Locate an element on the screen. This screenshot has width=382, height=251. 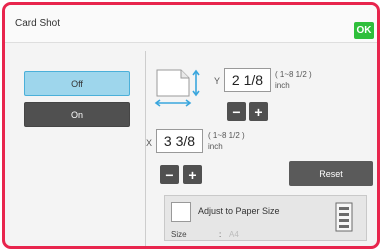
y-increase-button: + is located at coordinates (258, 111).